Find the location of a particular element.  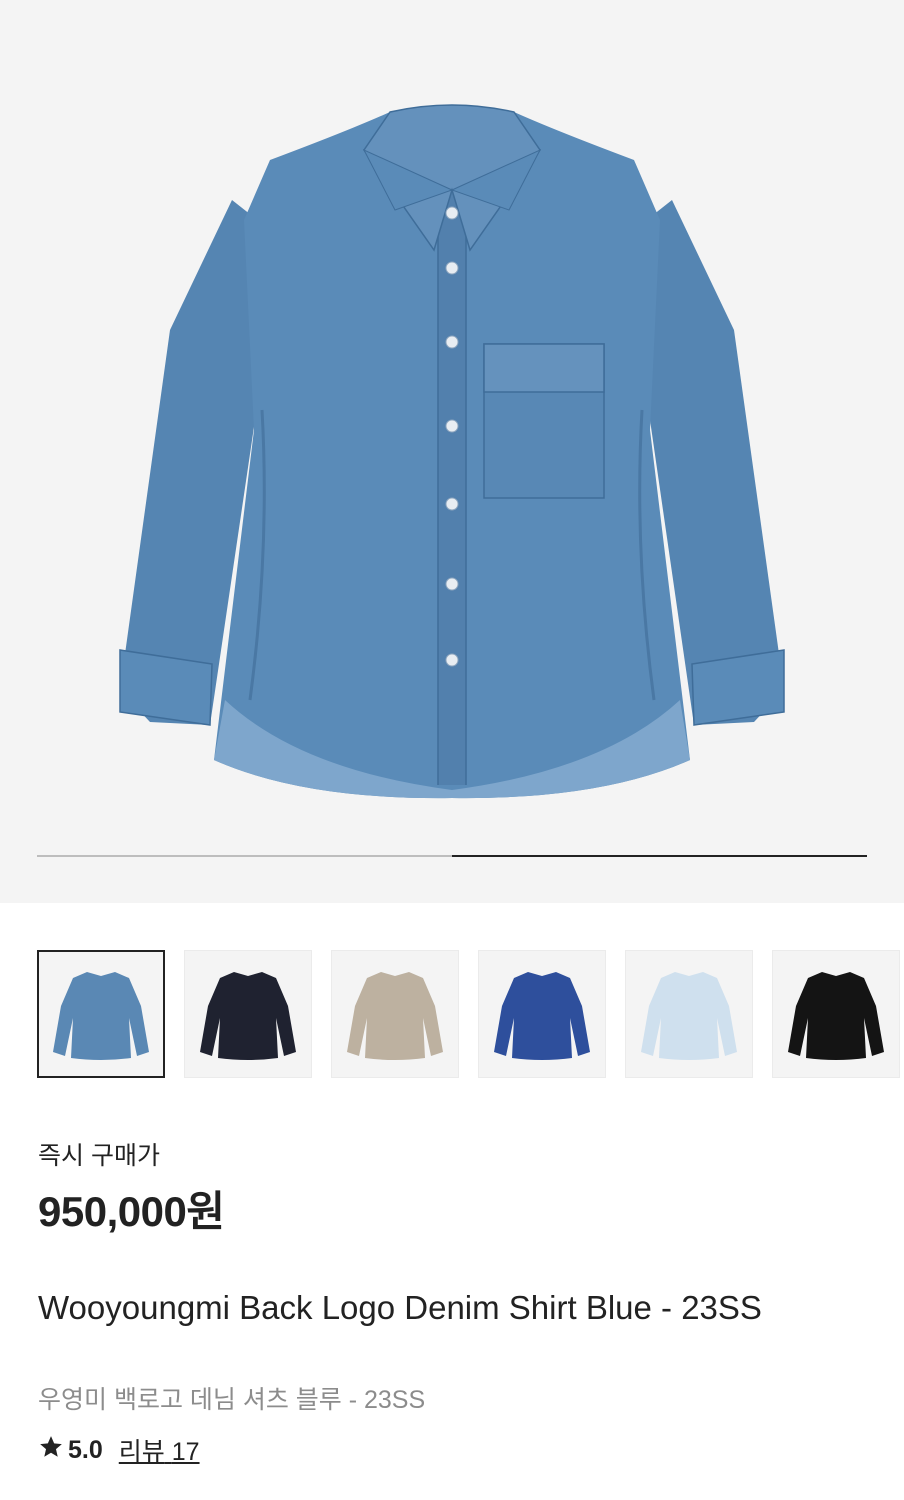

gallery-progress-track is located at coordinates (452, 856).